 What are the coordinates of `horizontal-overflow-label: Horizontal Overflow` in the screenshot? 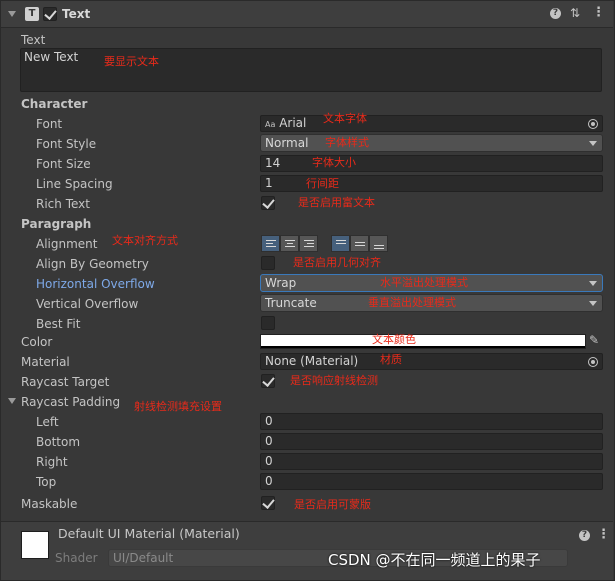 It's located at (95, 284).